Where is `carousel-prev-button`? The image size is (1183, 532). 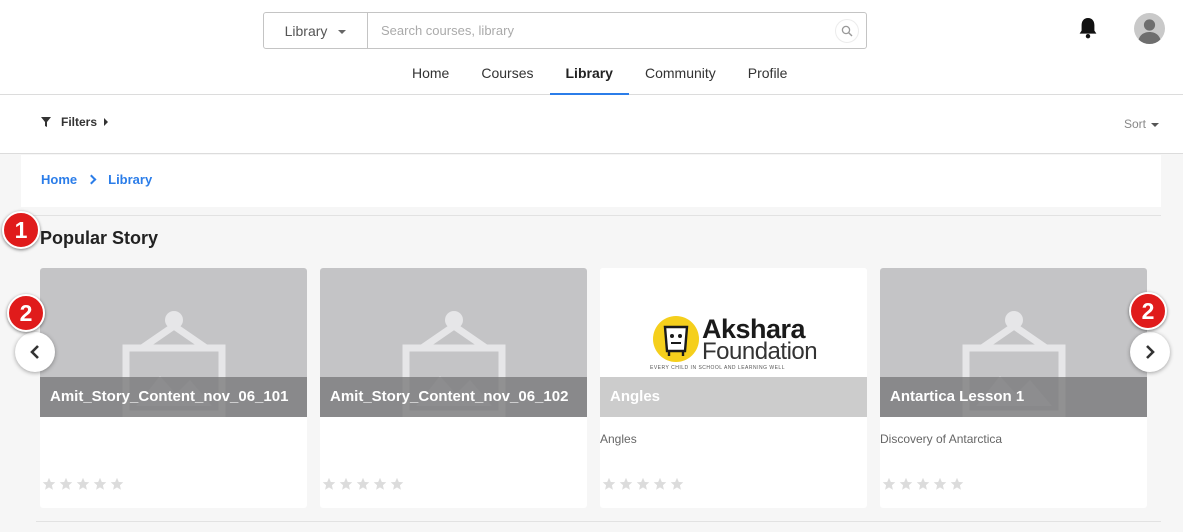
carousel-prev-button is located at coordinates (35, 352).